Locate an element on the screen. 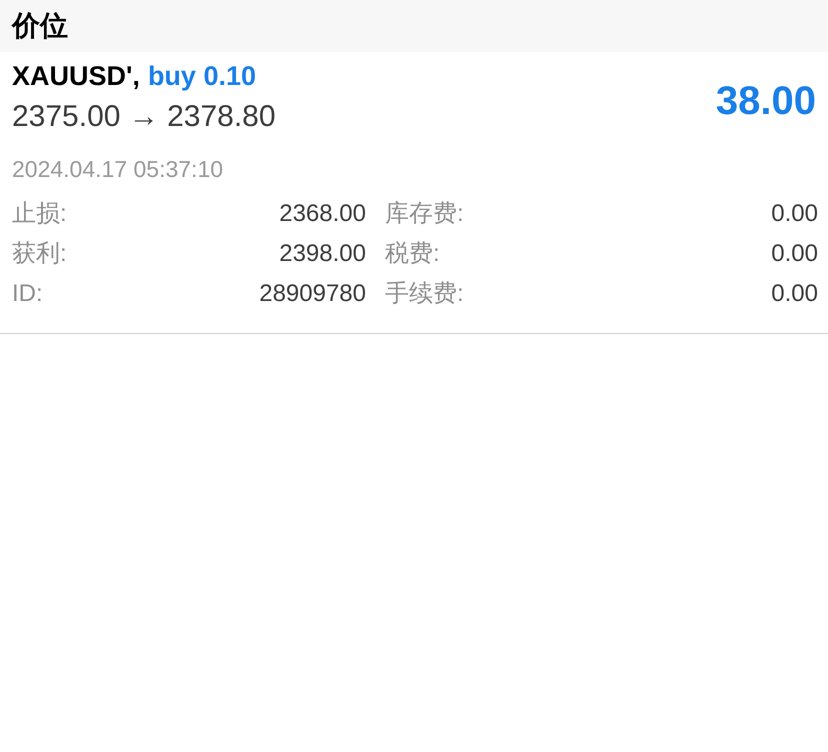 The width and height of the screenshot is (828, 752). detail-label: 止损: is located at coordinates (39, 214).